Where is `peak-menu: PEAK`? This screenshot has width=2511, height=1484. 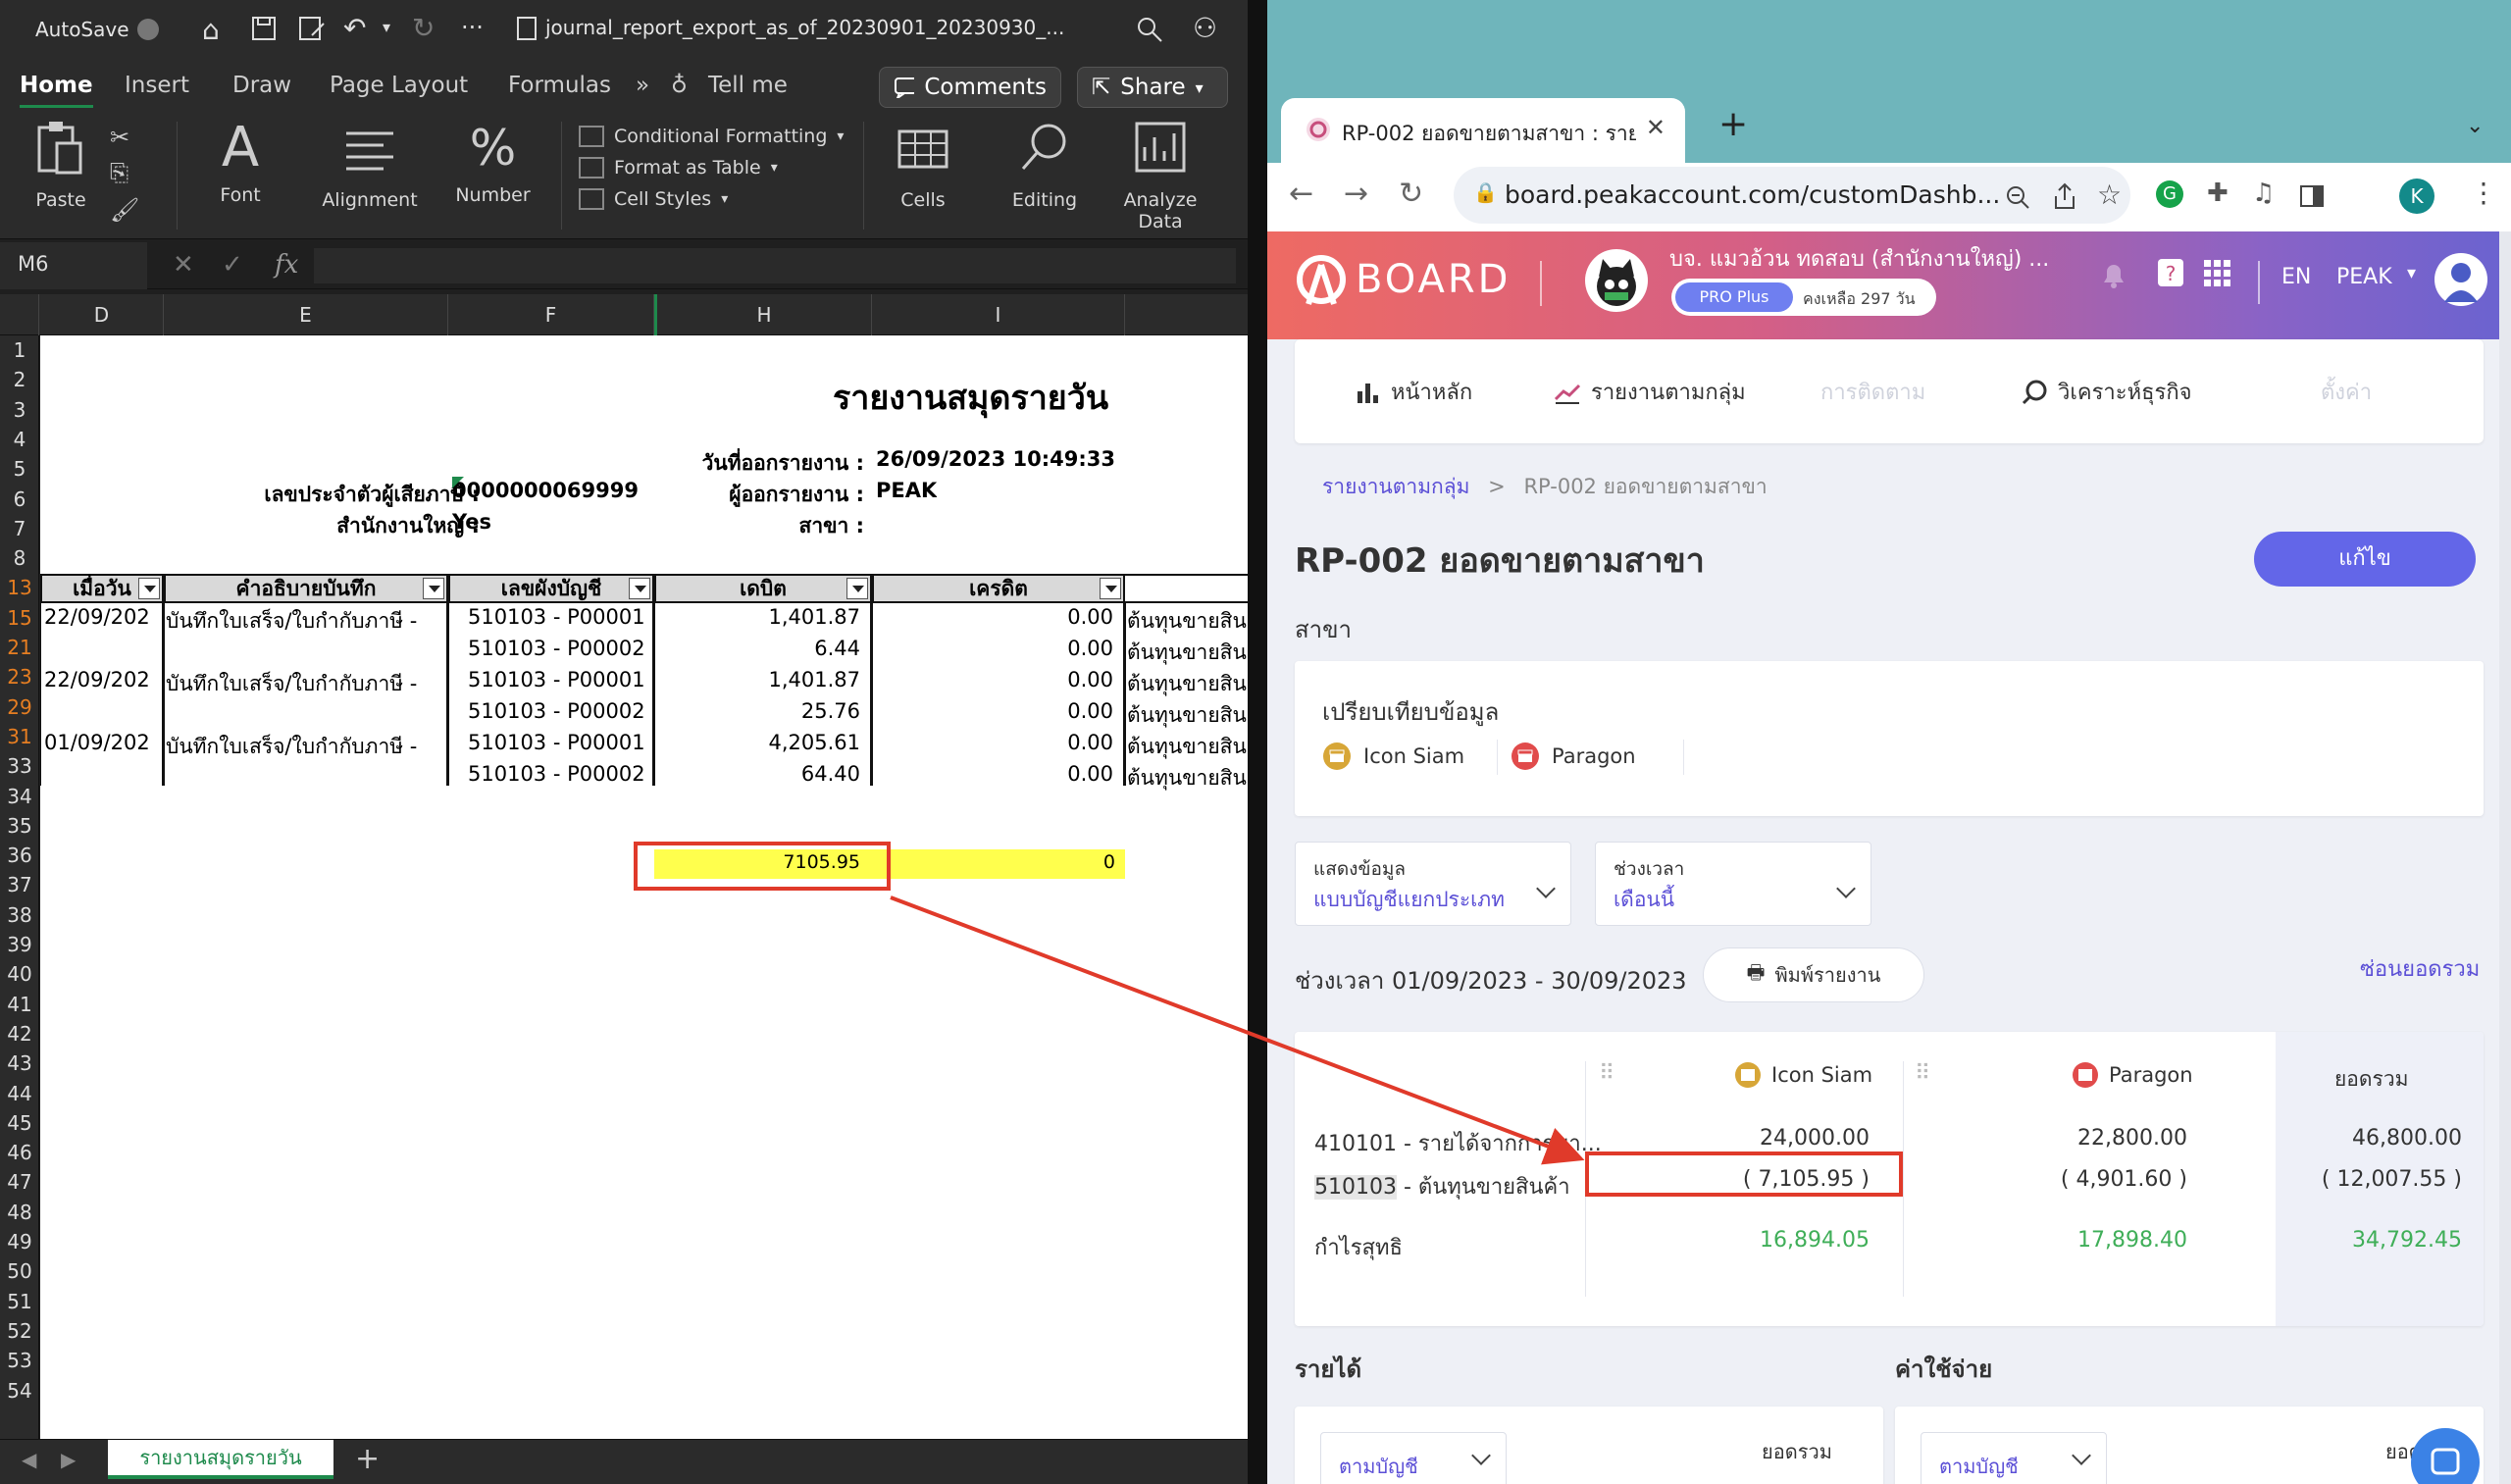
peak-menu: PEAK is located at coordinates (2364, 277).